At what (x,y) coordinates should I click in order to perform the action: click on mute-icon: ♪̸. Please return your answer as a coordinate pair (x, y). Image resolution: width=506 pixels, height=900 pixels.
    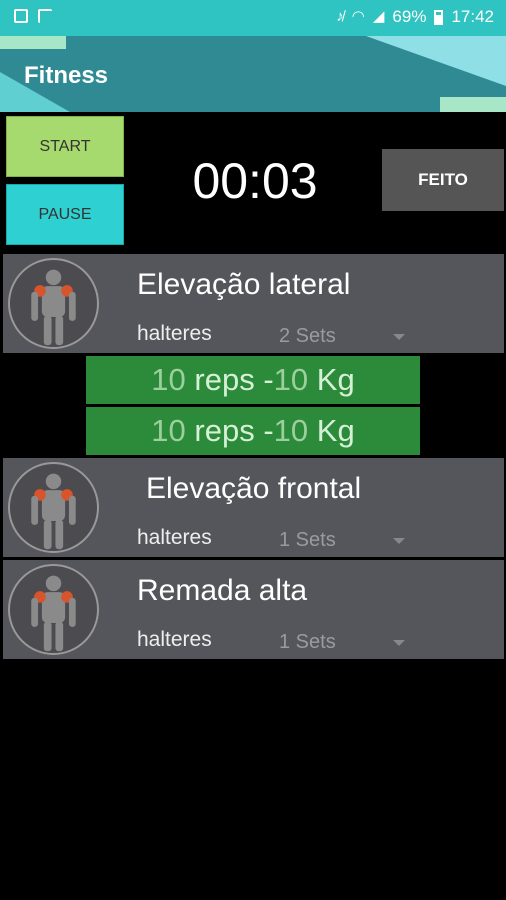
    Looking at the image, I should click on (340, 16).